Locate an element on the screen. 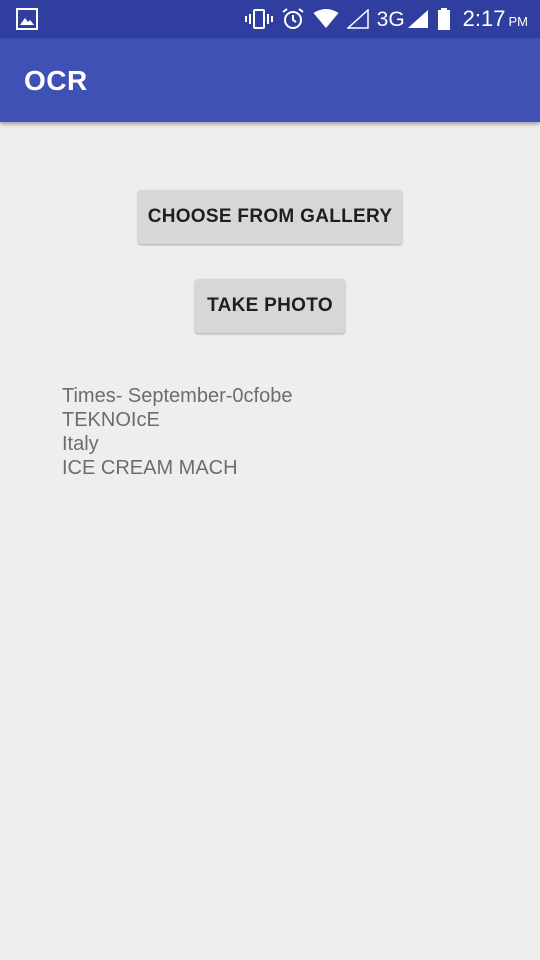 This screenshot has height=960, width=540. ocr-line: TEKNOIcE is located at coordinates (111, 420).